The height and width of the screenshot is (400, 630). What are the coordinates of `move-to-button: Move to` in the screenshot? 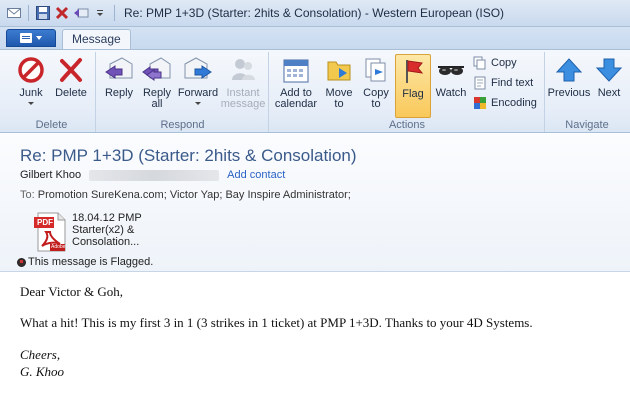 It's located at (339, 82).